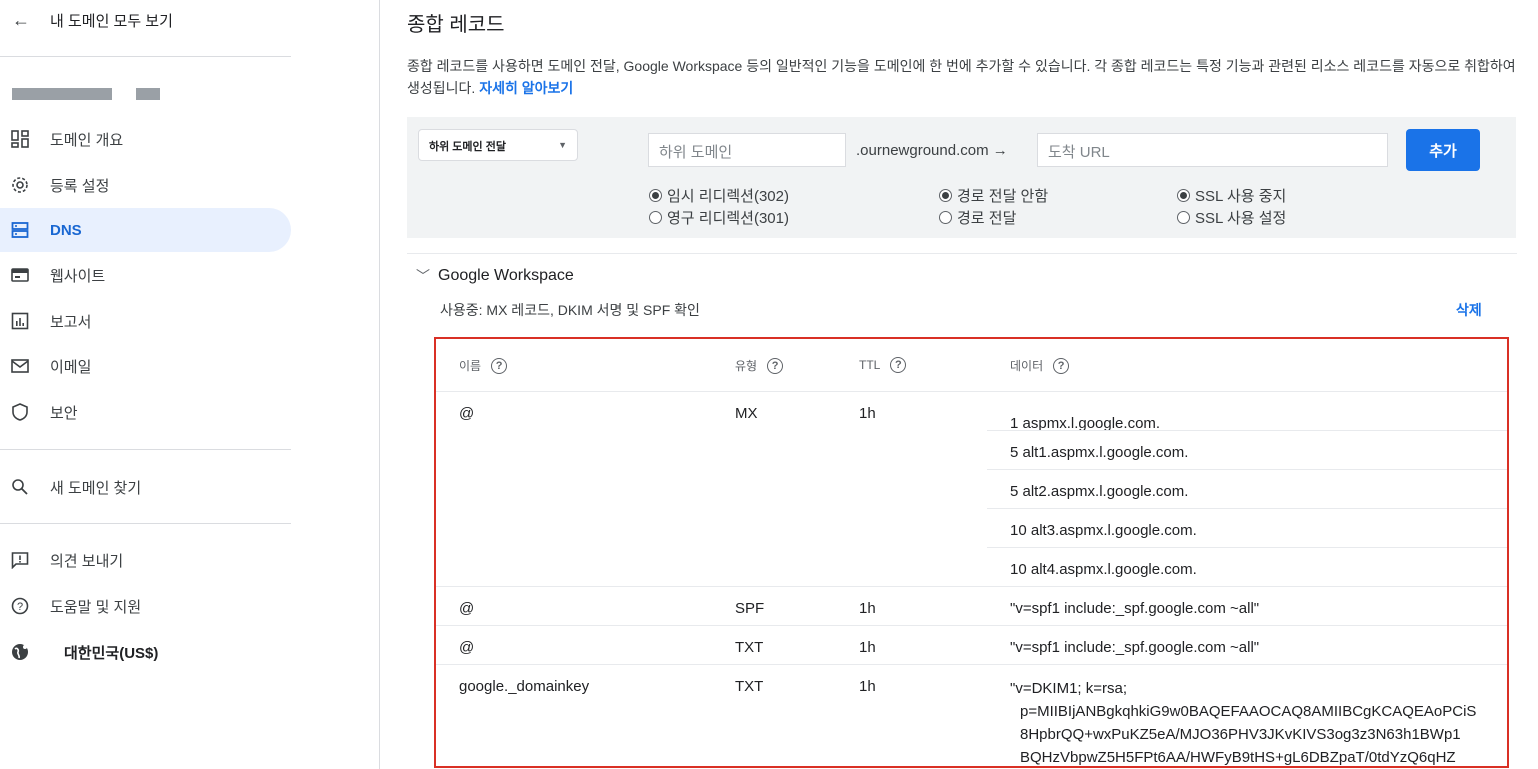 This screenshot has width=1538, height=769. What do you see at coordinates (1135, 647) in the screenshot?
I see `record-data: "v=spf1 include:_spf.google.com ~all"` at bounding box center [1135, 647].